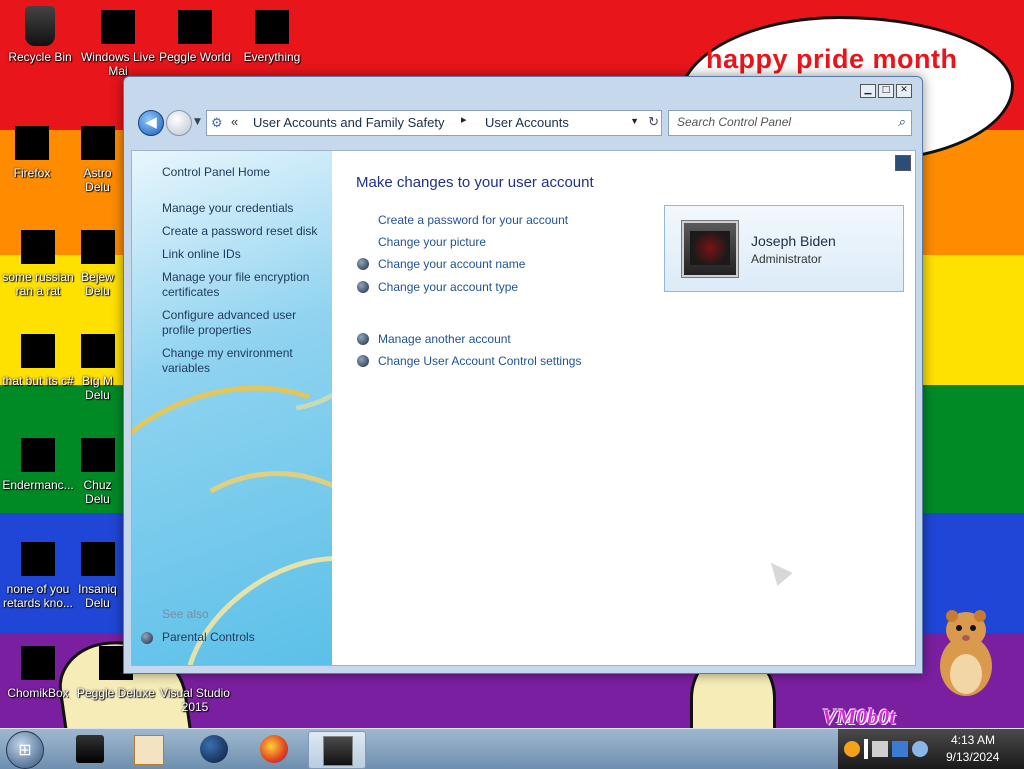 The width and height of the screenshot is (1024, 769). What do you see at coordinates (512, 748) in the screenshot?
I see `taskbar: ⊞` at bounding box center [512, 748].